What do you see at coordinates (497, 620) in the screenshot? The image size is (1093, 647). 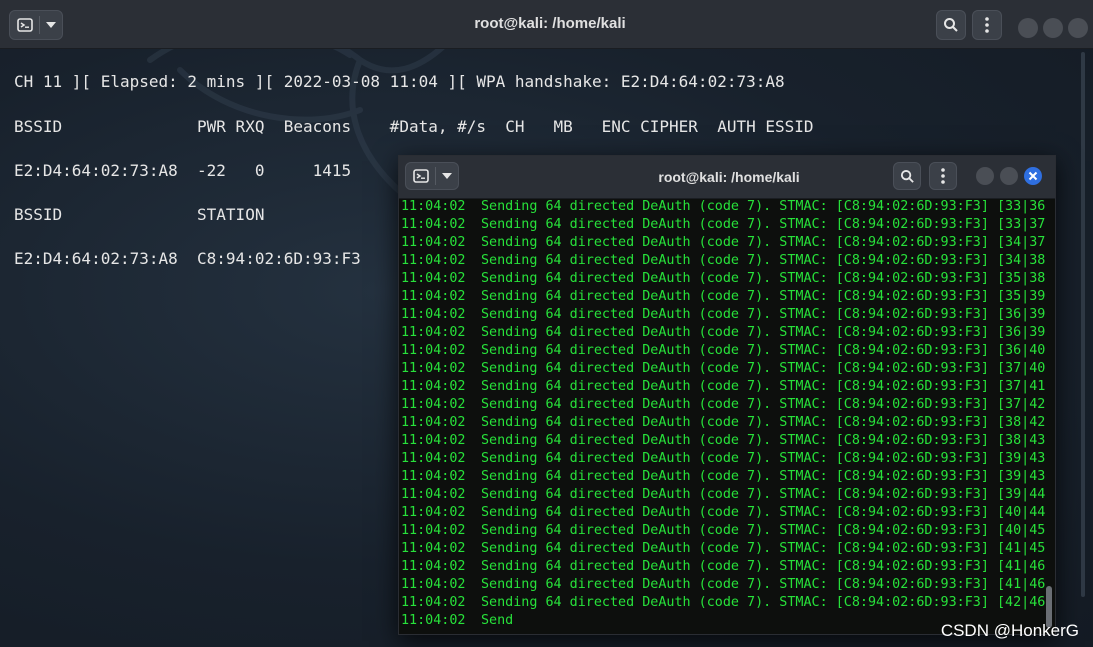 I see `output-message: Send` at bounding box center [497, 620].